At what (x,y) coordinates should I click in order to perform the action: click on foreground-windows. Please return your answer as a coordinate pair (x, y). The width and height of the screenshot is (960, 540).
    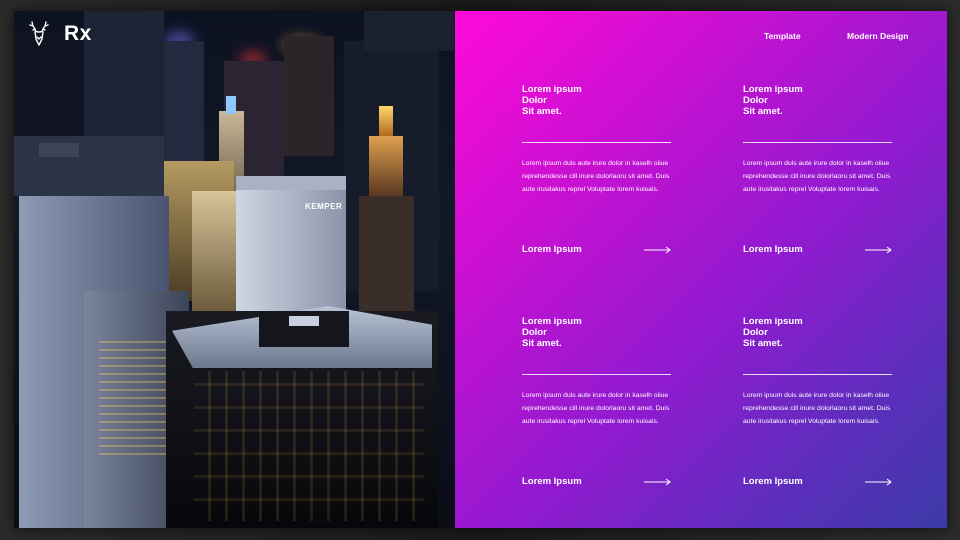
    Looking at the image, I should click on (309, 446).